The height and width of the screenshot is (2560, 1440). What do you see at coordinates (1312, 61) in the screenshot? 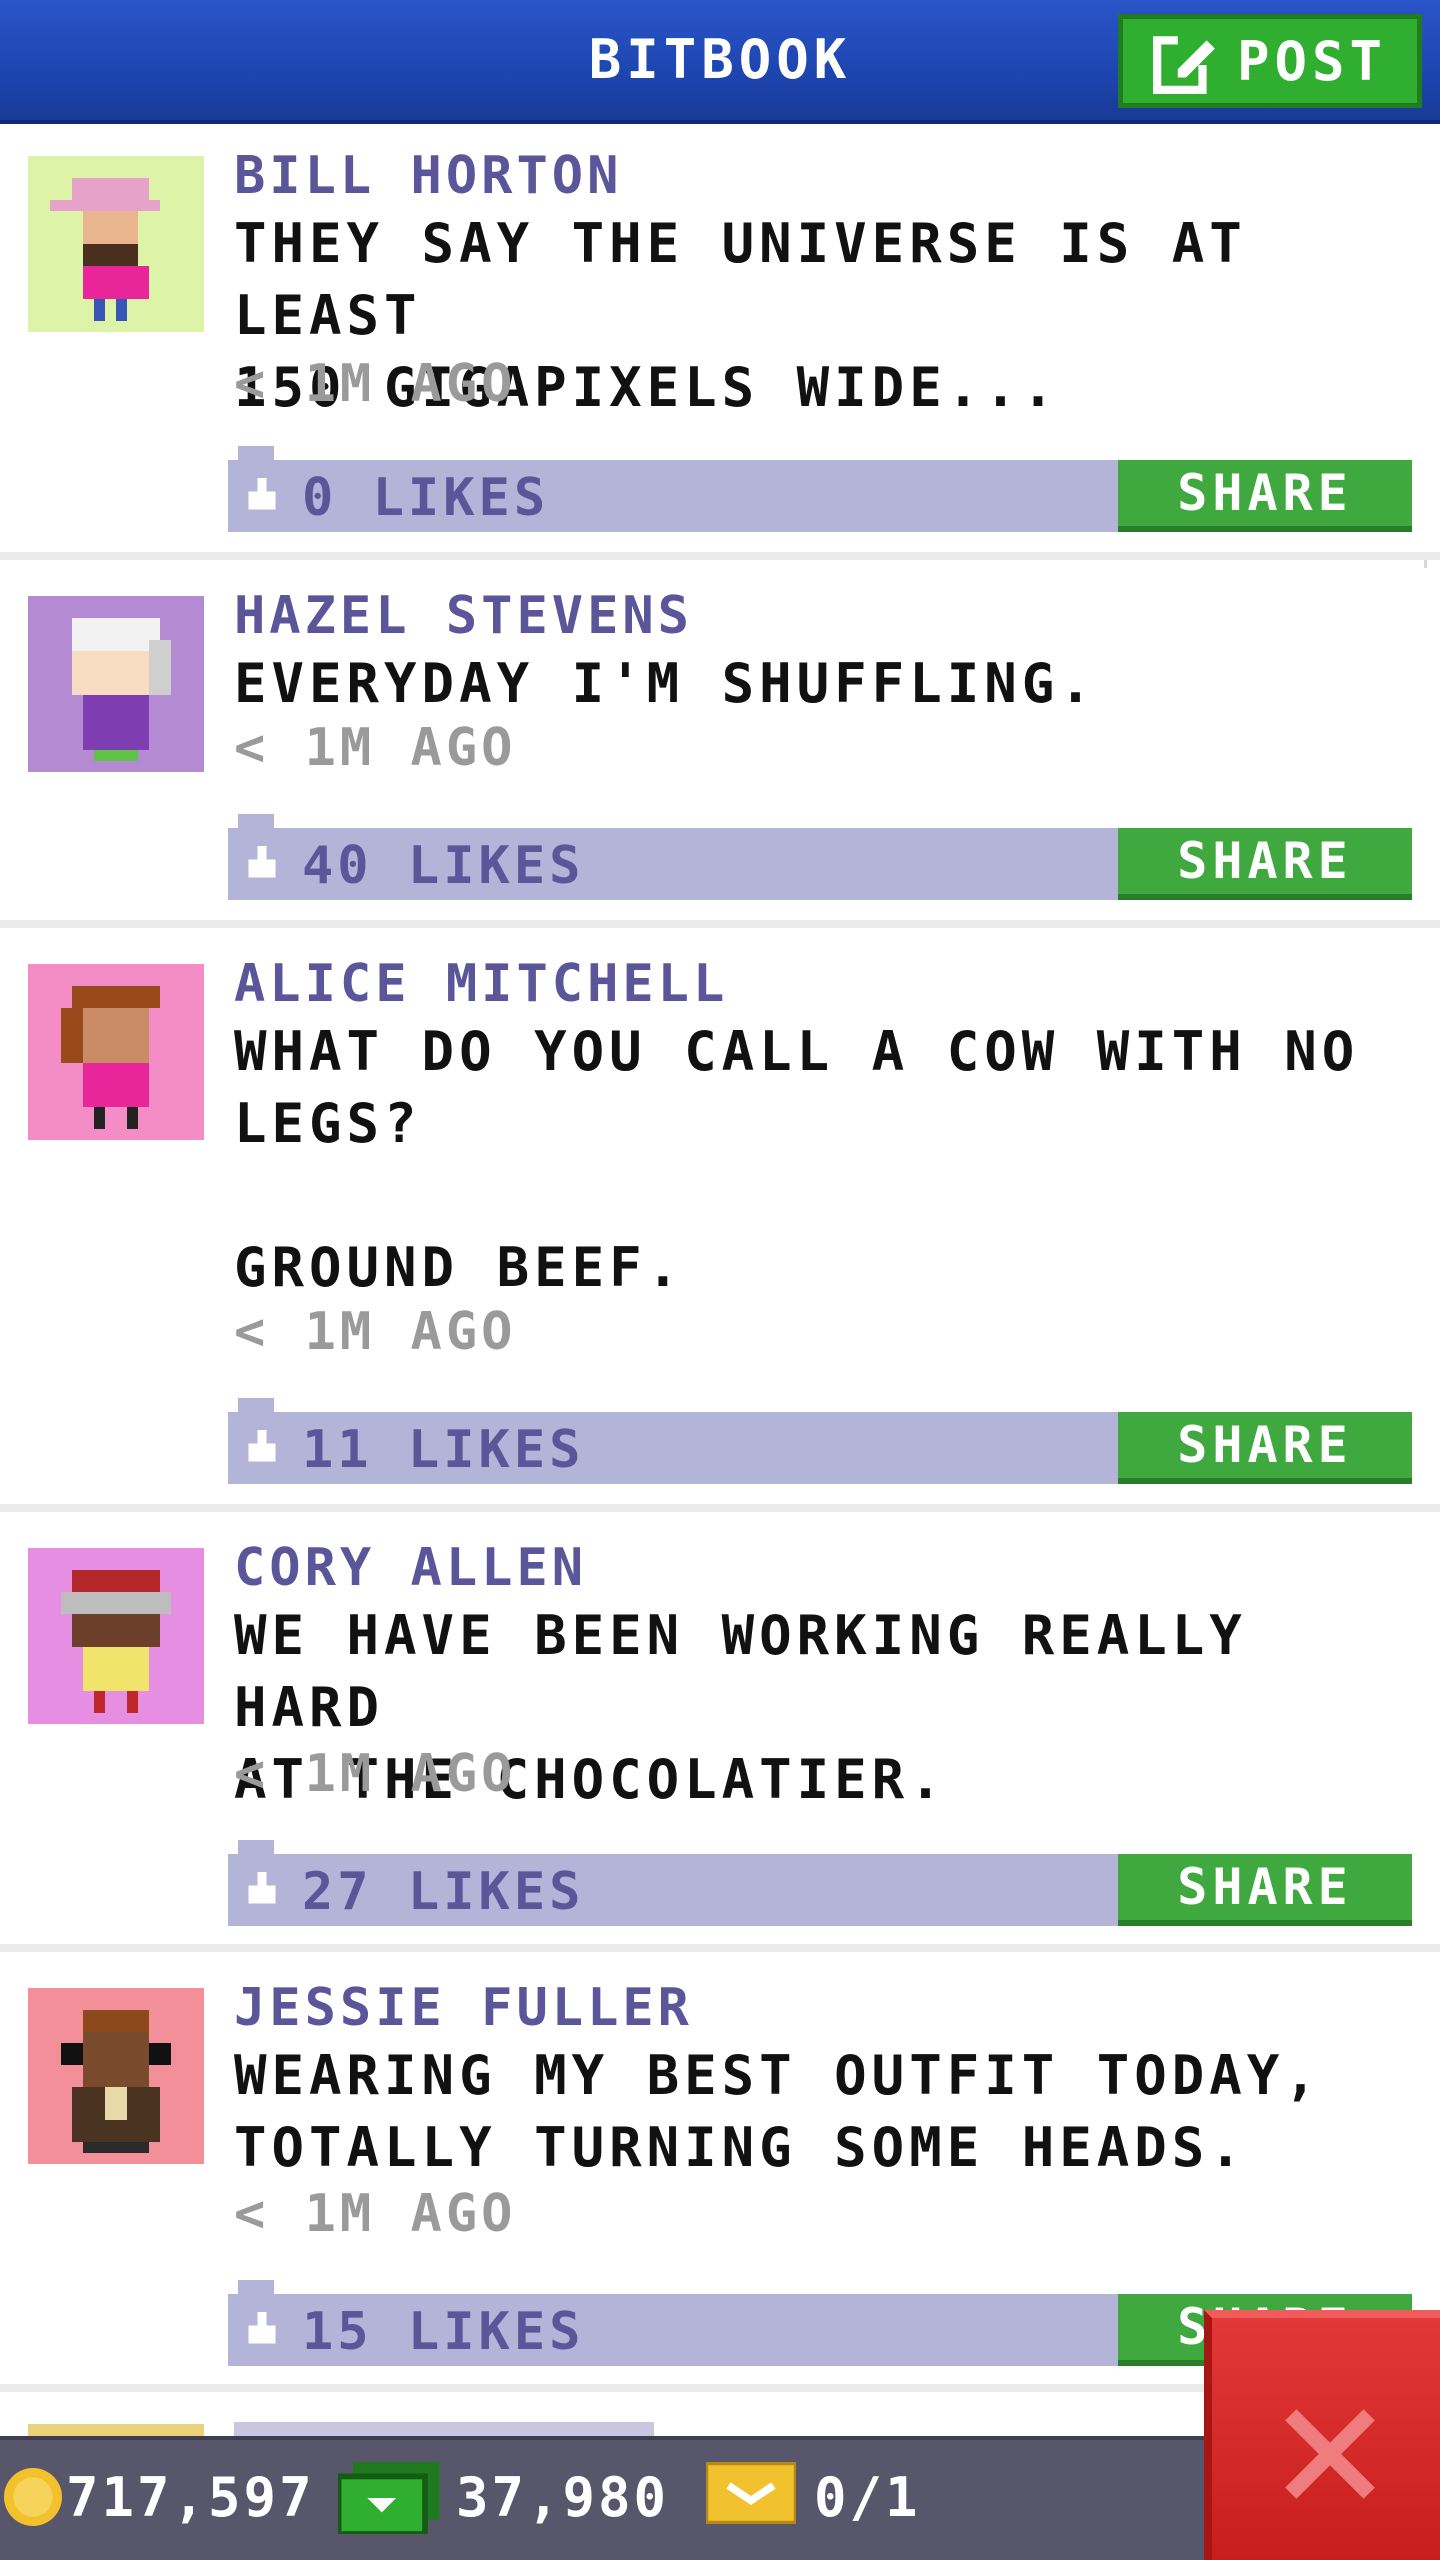
I see `post-button-label: POST` at bounding box center [1312, 61].